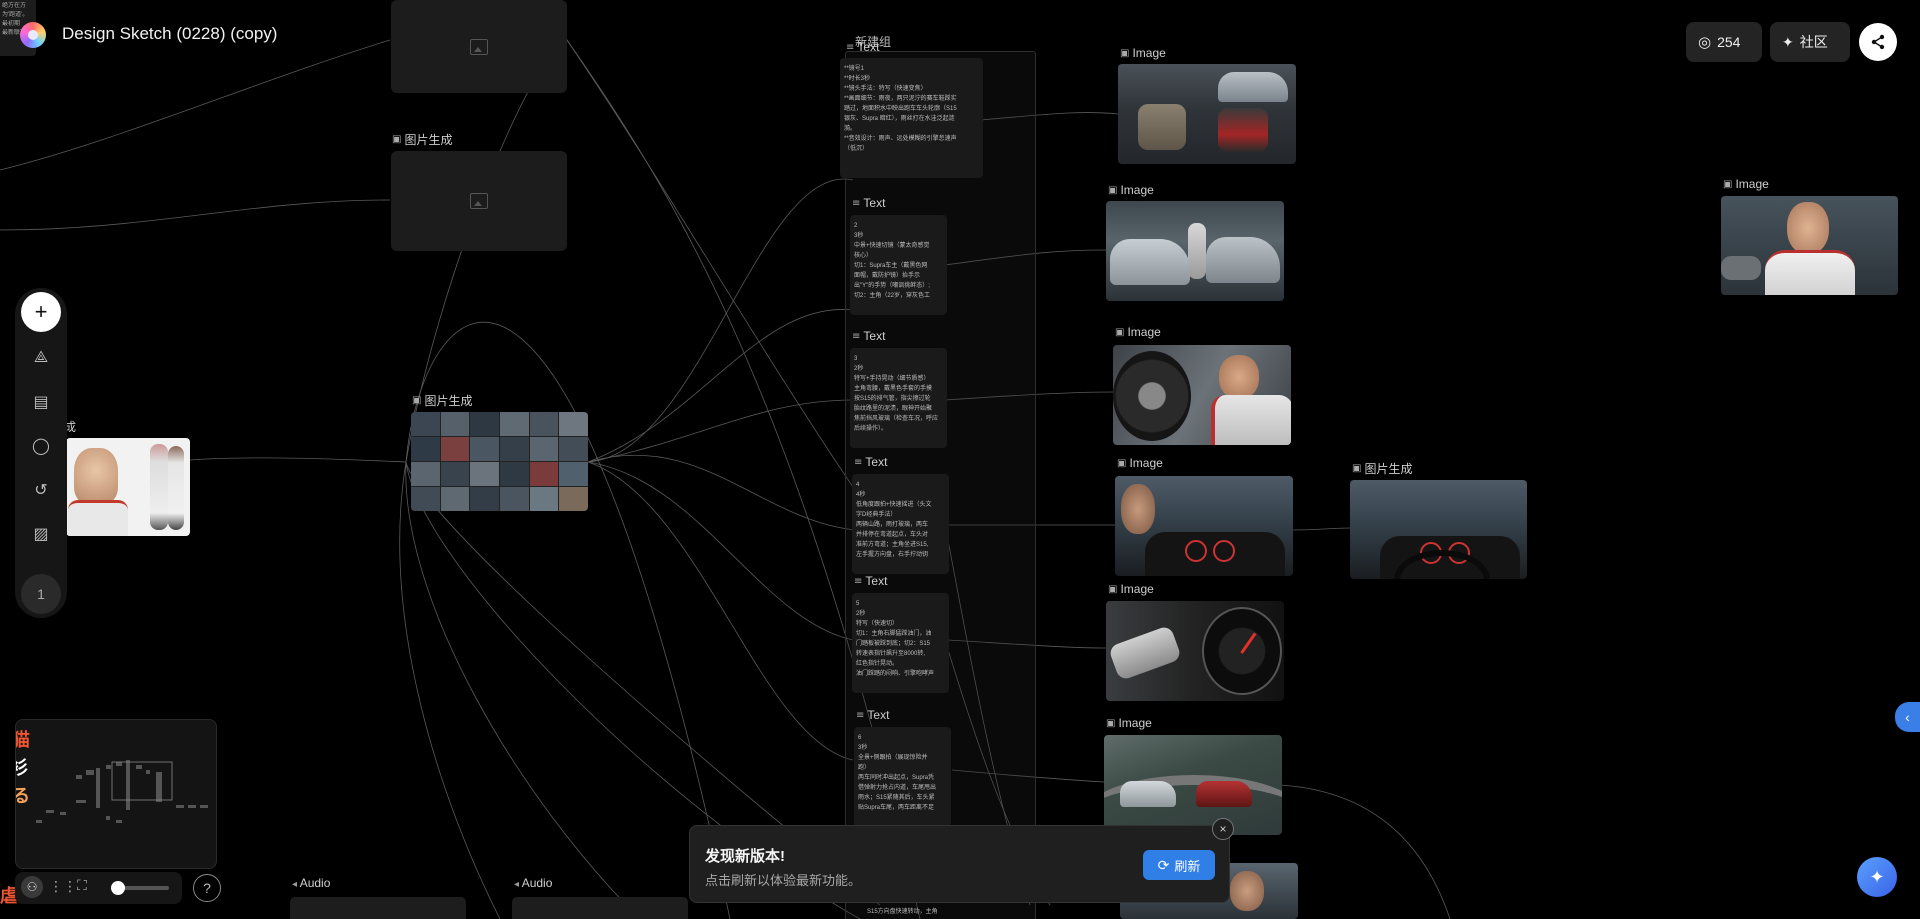  Describe the element at coordinates (1223, 829) in the screenshot. I see `toast-close-button: ×` at that location.